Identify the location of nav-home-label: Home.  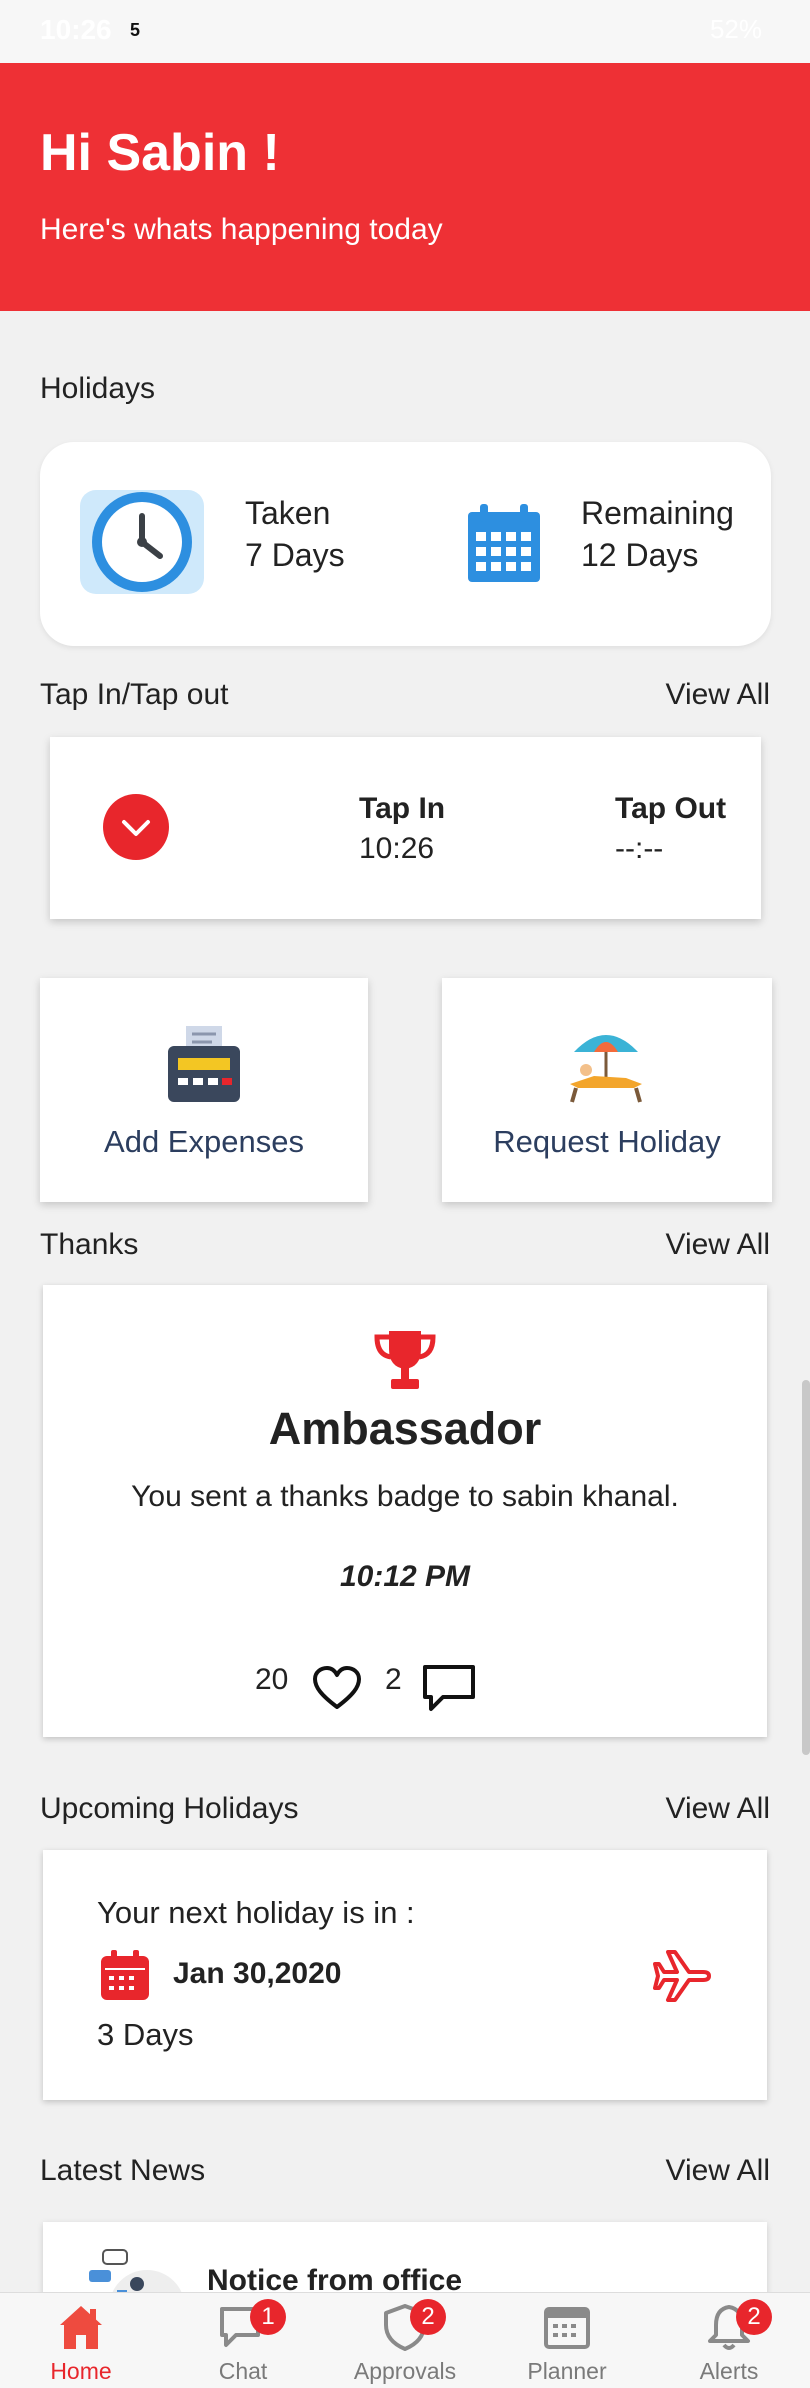
(81, 2371).